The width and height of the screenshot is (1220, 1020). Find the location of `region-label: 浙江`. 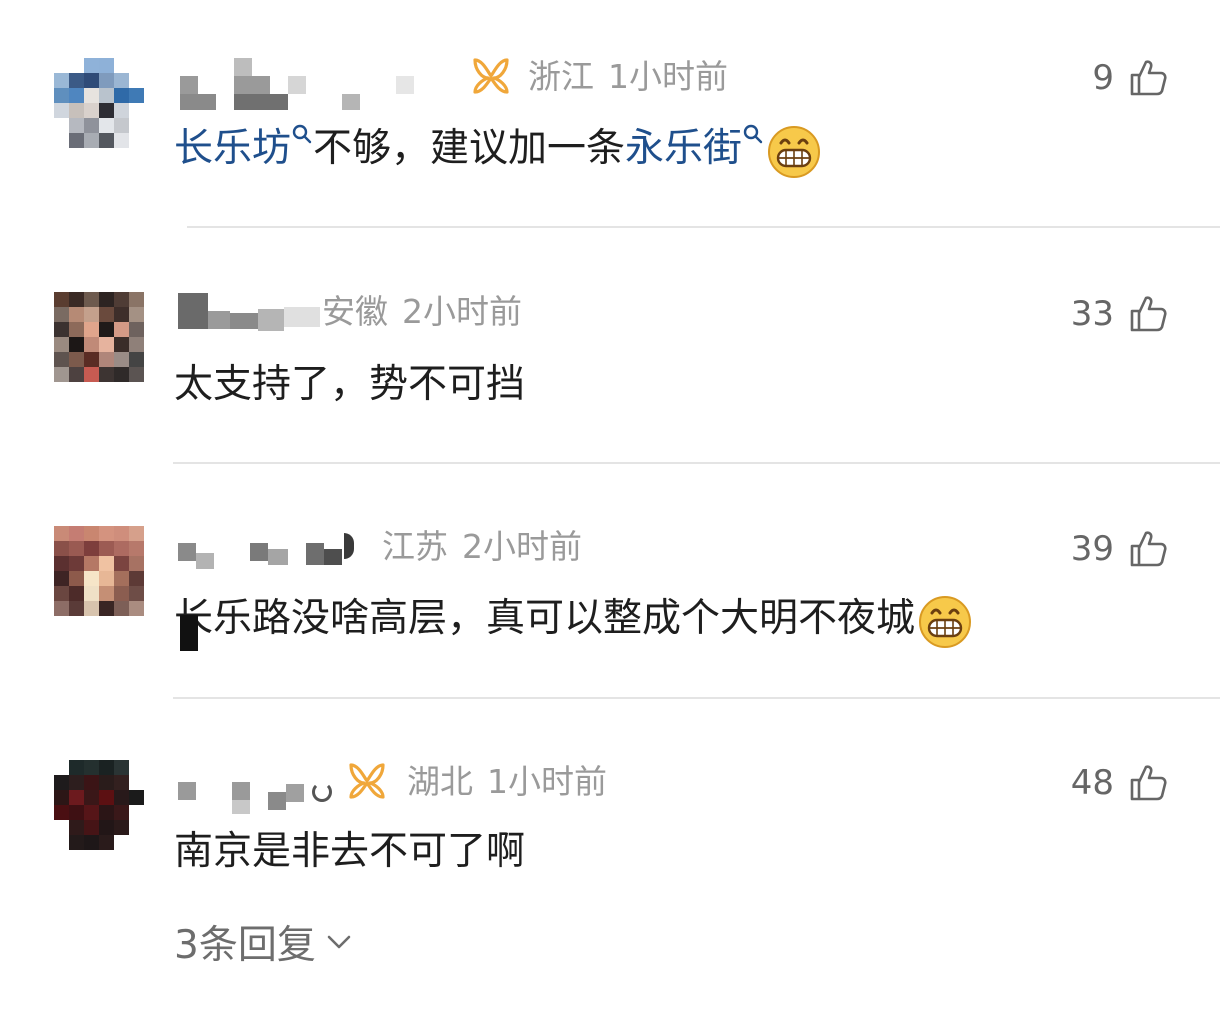

region-label: 浙江 is located at coordinates (561, 76).